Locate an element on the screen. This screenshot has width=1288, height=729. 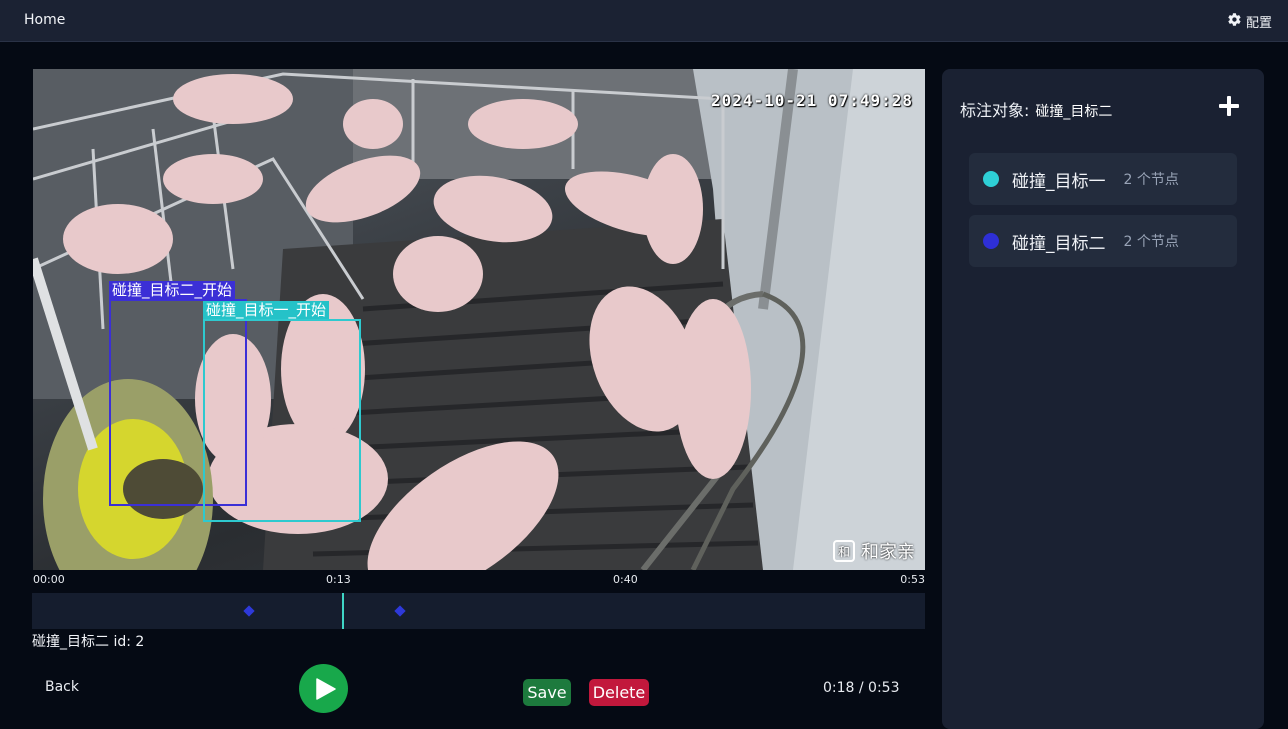
timeline-playhead is located at coordinates (343, 611).